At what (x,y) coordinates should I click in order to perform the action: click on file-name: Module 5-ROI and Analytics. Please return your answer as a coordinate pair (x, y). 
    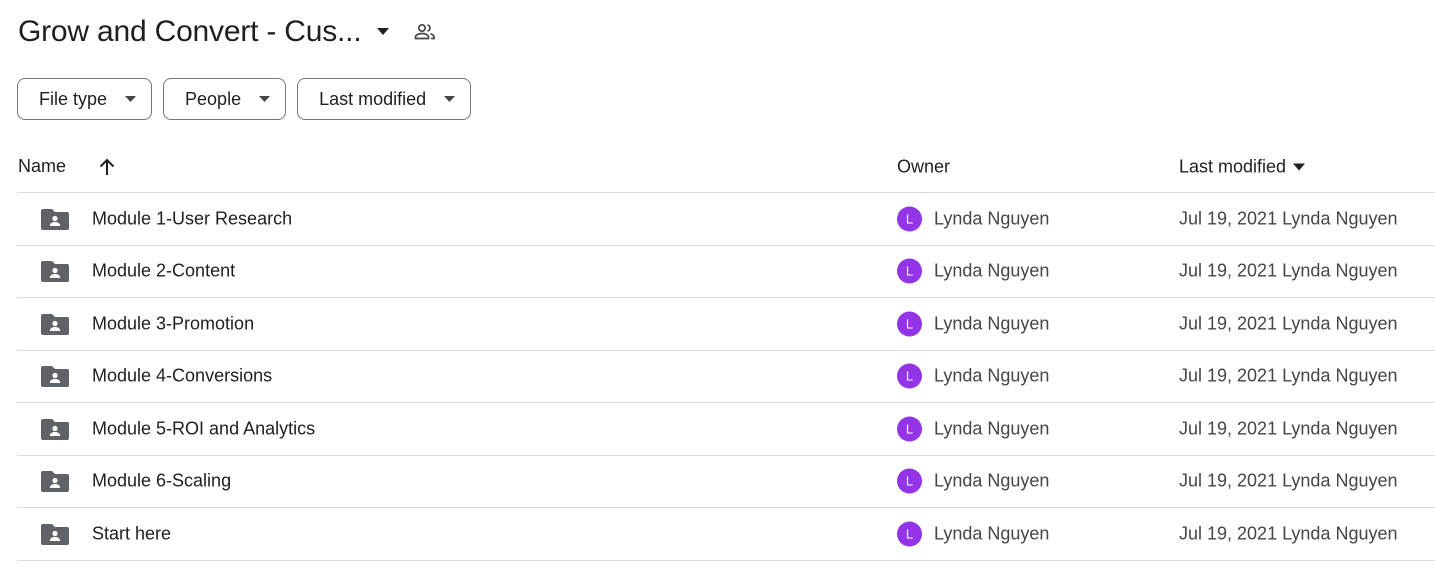
    Looking at the image, I should click on (204, 428).